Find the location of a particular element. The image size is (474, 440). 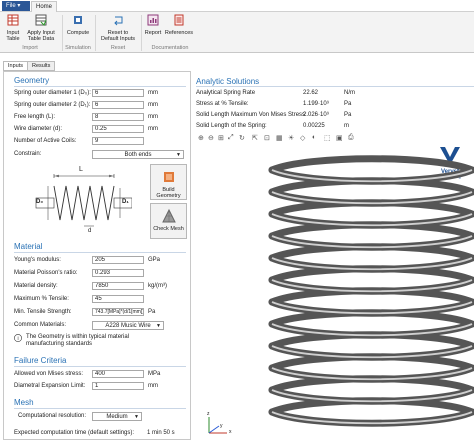

allowed-stress-input: 400 is located at coordinates (118, 374).